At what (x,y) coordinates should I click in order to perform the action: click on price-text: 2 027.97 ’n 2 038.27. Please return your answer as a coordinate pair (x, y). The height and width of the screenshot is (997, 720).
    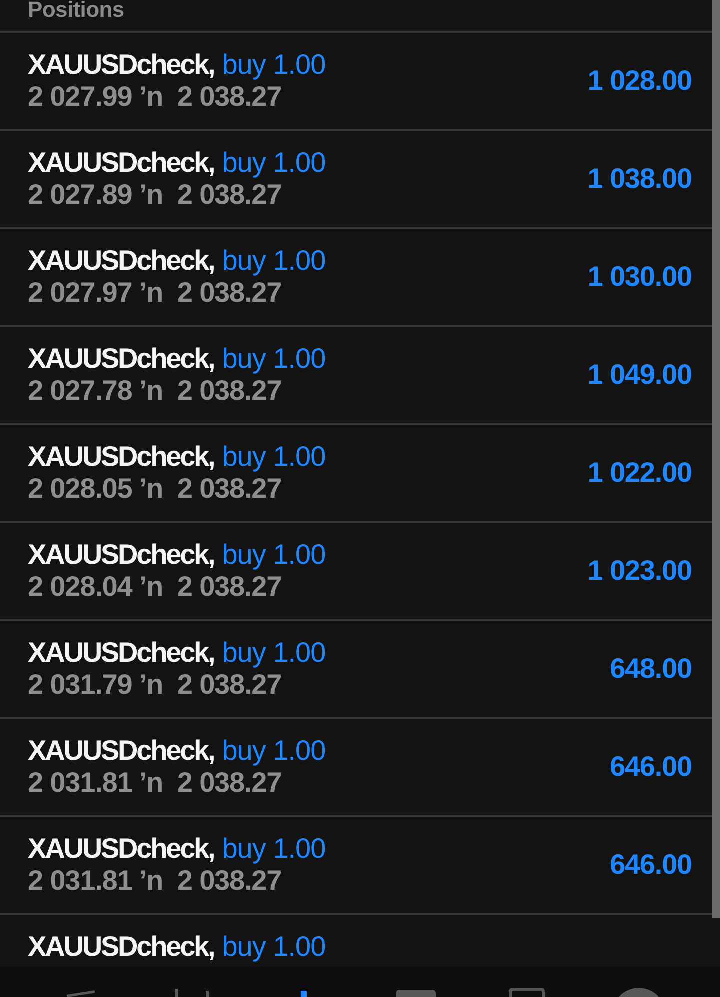
    Looking at the image, I should click on (155, 293).